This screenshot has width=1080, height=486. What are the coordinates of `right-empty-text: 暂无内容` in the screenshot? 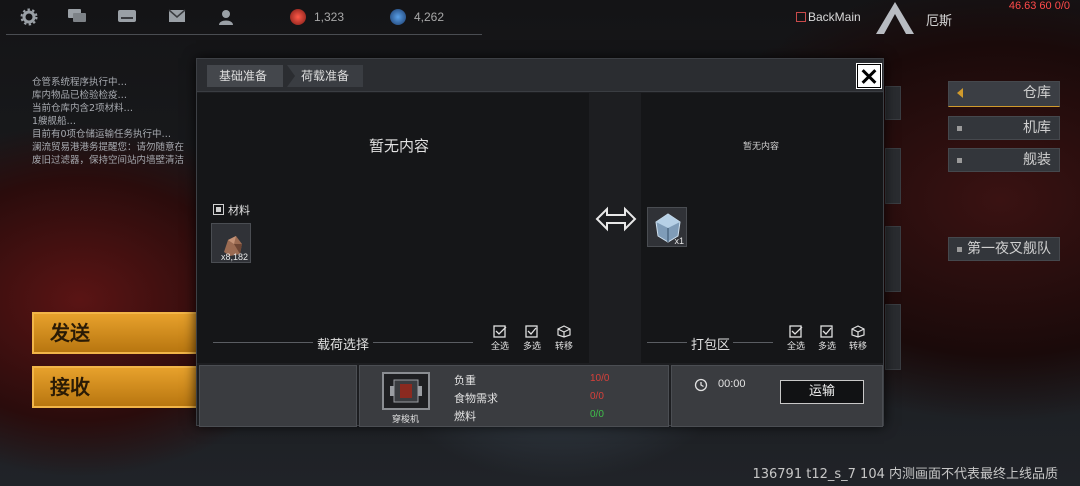 It's located at (761, 147).